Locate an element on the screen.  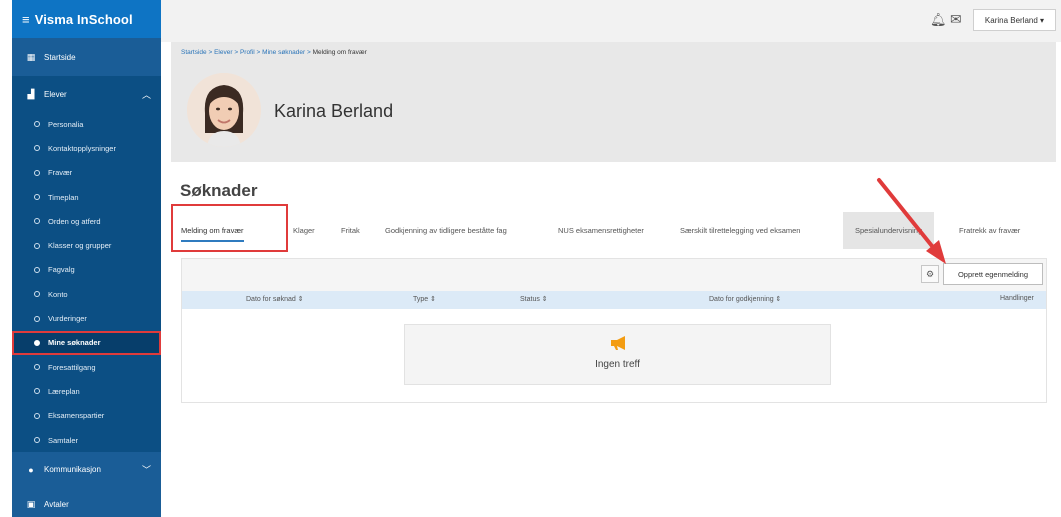
top-bar: 🔔︎ ✉ Karina Berland ▾ is located at coordinates (611, 21).